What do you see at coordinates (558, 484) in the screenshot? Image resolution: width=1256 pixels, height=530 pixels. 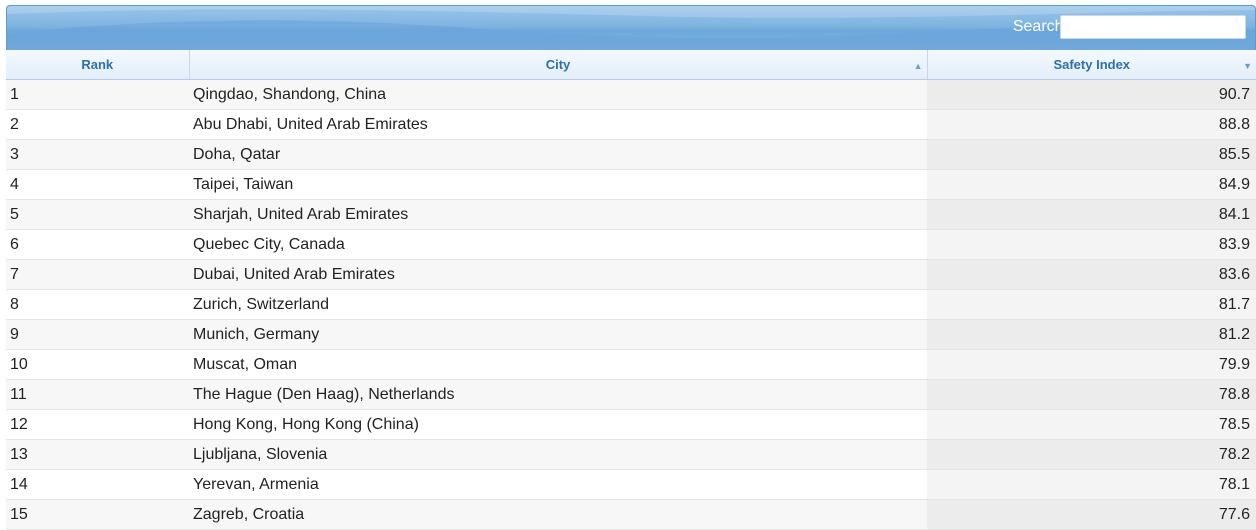 I see `city-cell: Yerevan, Armenia` at bounding box center [558, 484].